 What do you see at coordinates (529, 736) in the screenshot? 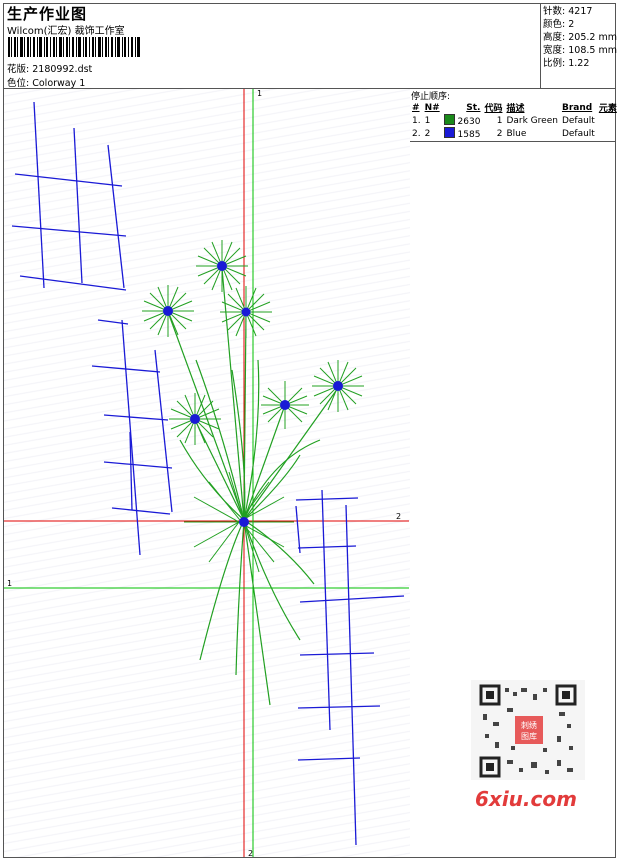
I see `svg-text: 图库` at bounding box center [529, 736].